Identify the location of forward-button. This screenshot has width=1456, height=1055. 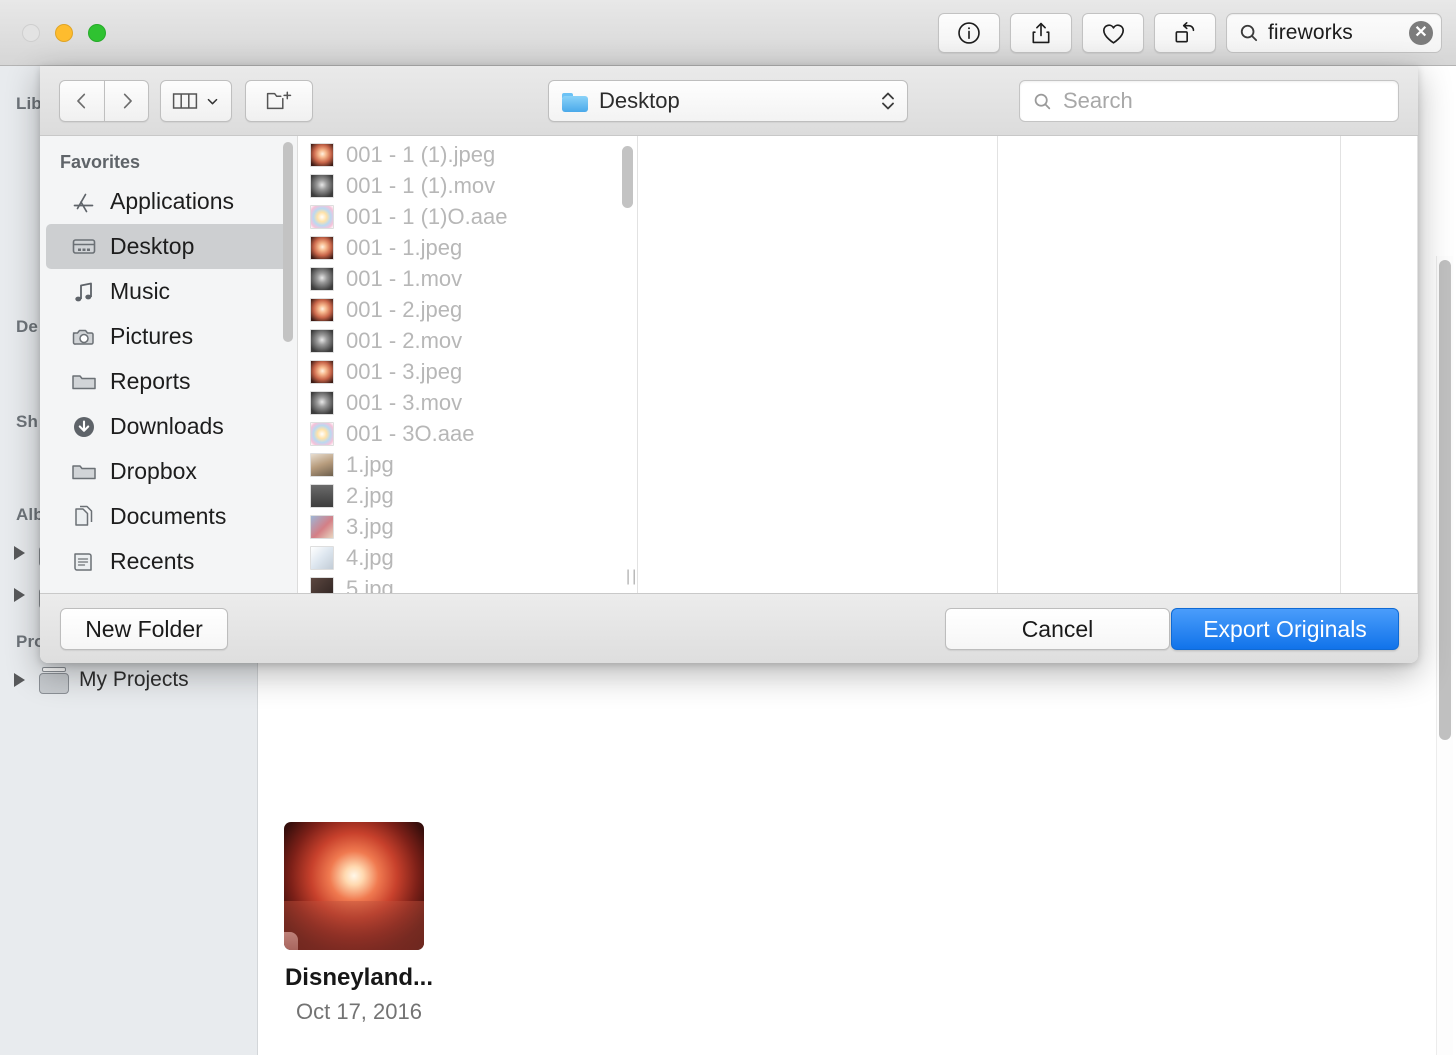
(126, 101).